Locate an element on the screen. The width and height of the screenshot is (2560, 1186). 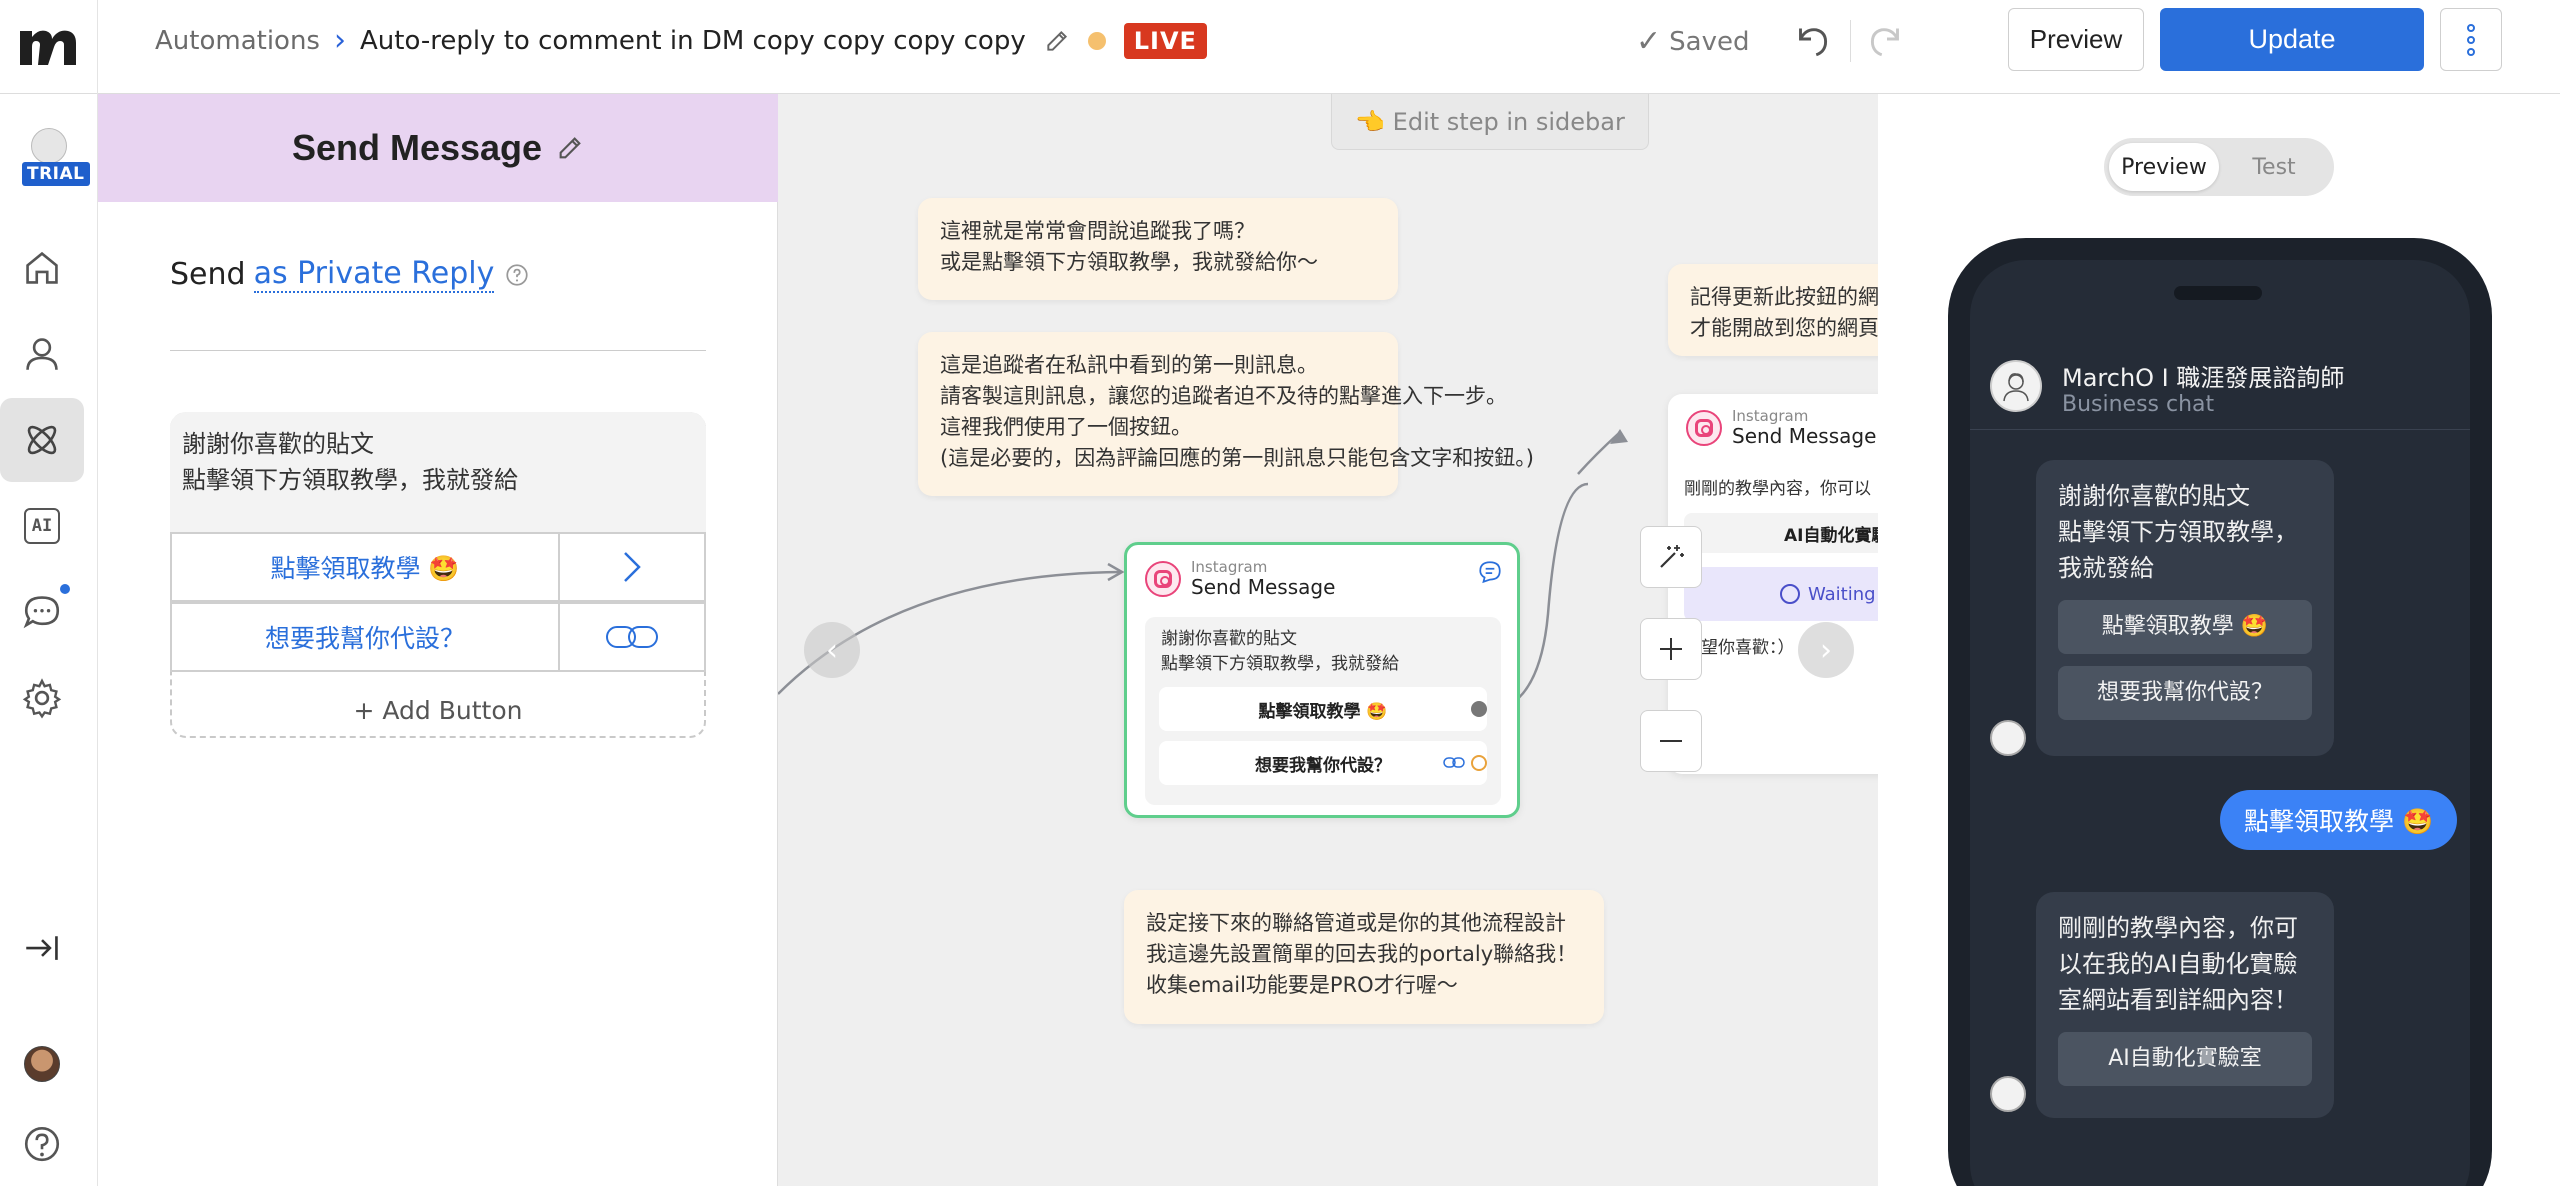
note-line: 我這邊先設置簡單的回去我的portaly聯絡我！ is located at coordinates (1362, 954).